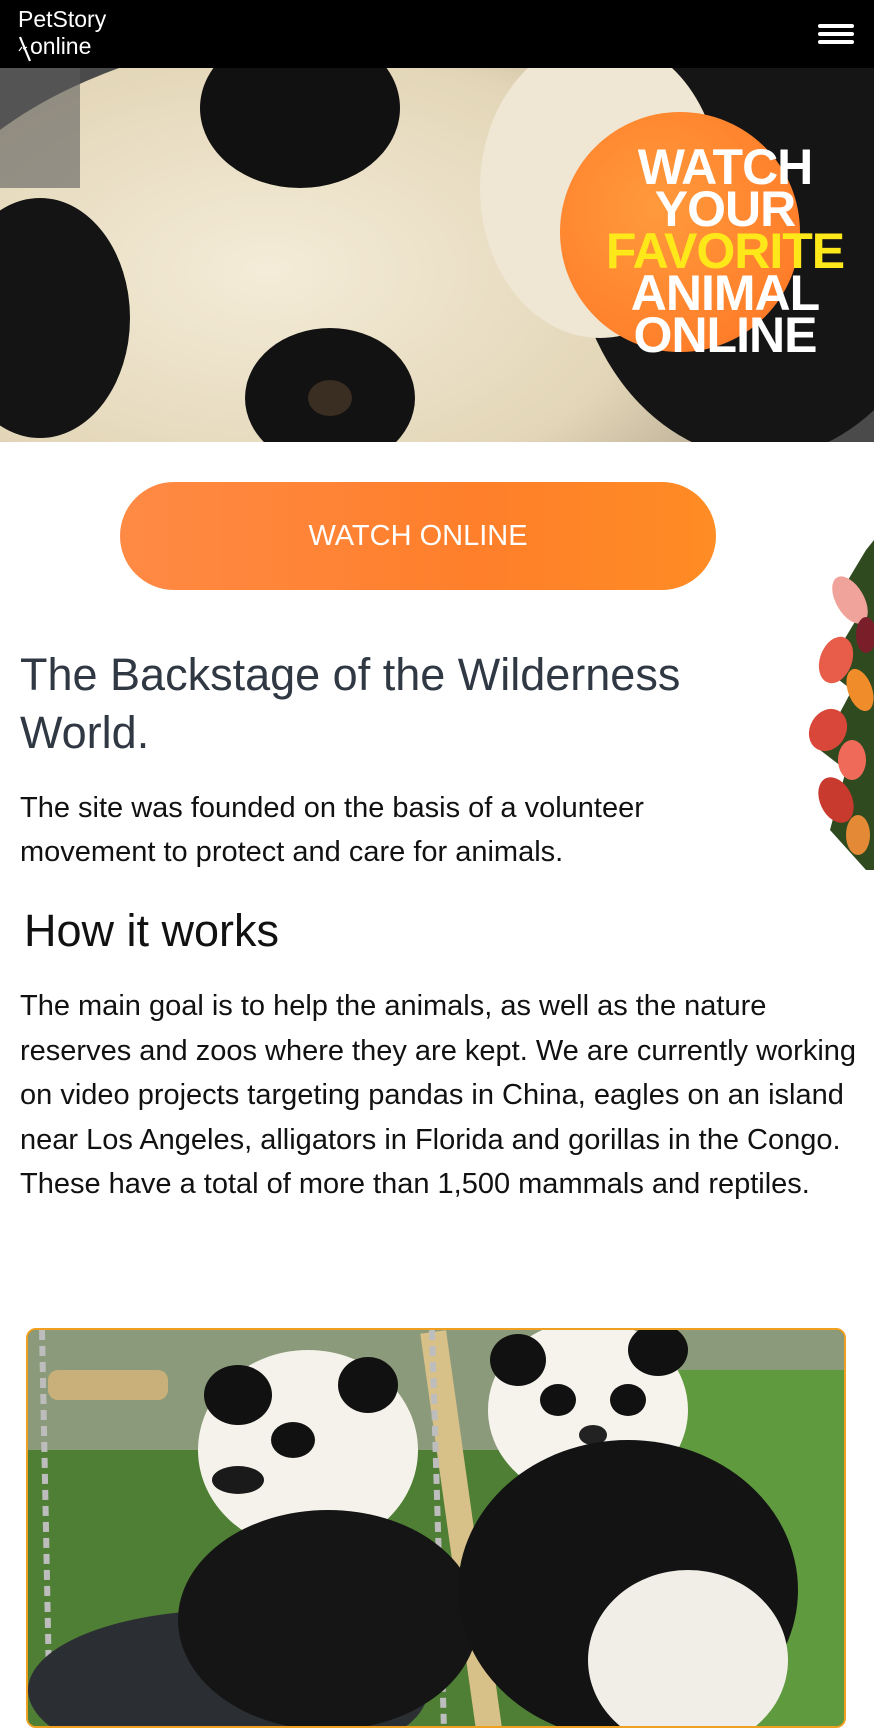 This screenshot has height=1728, width=874. What do you see at coordinates (836, 33) in the screenshot?
I see `hamburger-menu-icon` at bounding box center [836, 33].